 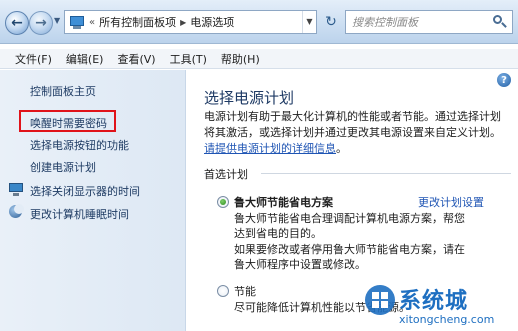 What do you see at coordinates (422, 22) in the screenshot?
I see `search-input: 搜索控制面板` at bounding box center [422, 22].